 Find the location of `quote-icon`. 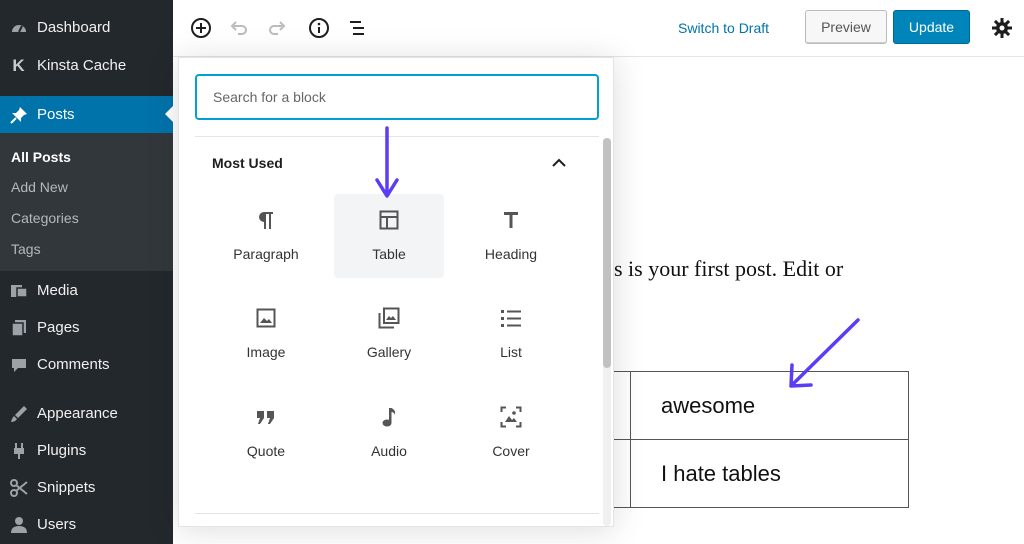

quote-icon is located at coordinates (266, 417).